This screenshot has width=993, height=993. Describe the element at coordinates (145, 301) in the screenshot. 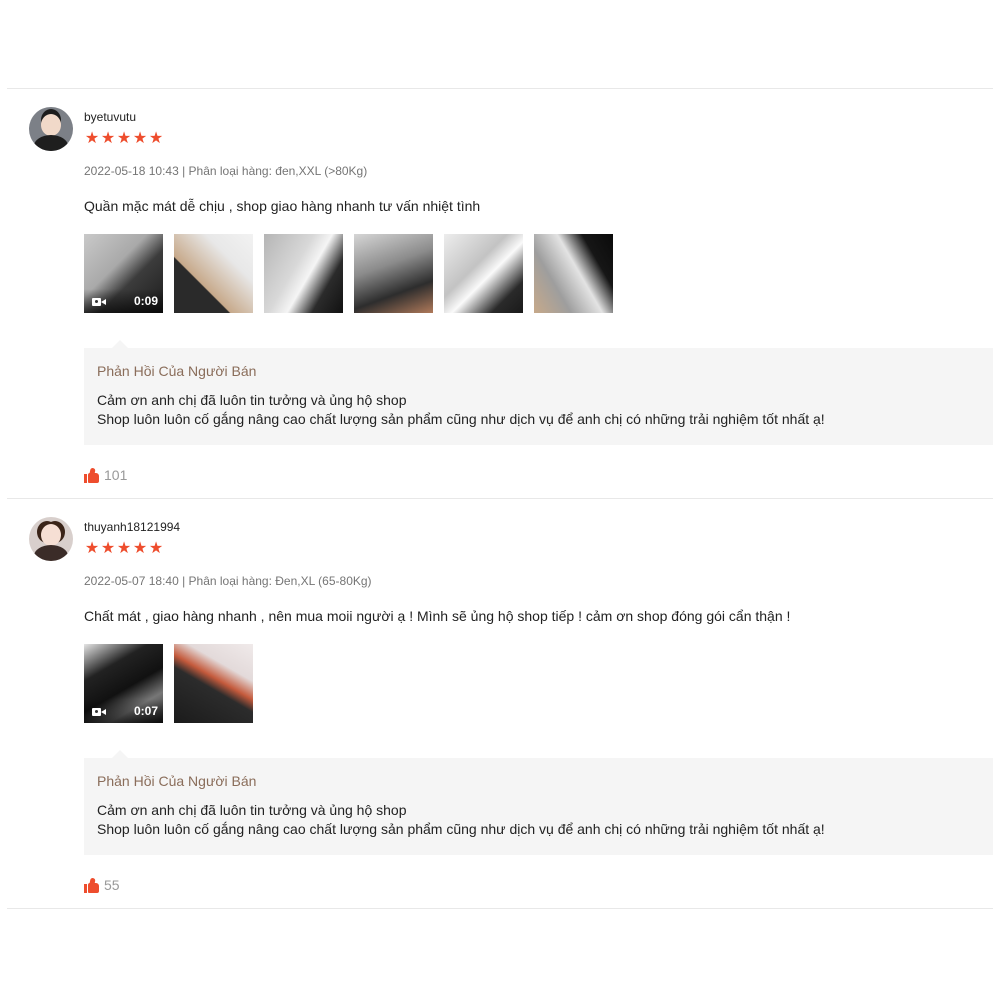

I see `video-duration: 0:09` at that location.